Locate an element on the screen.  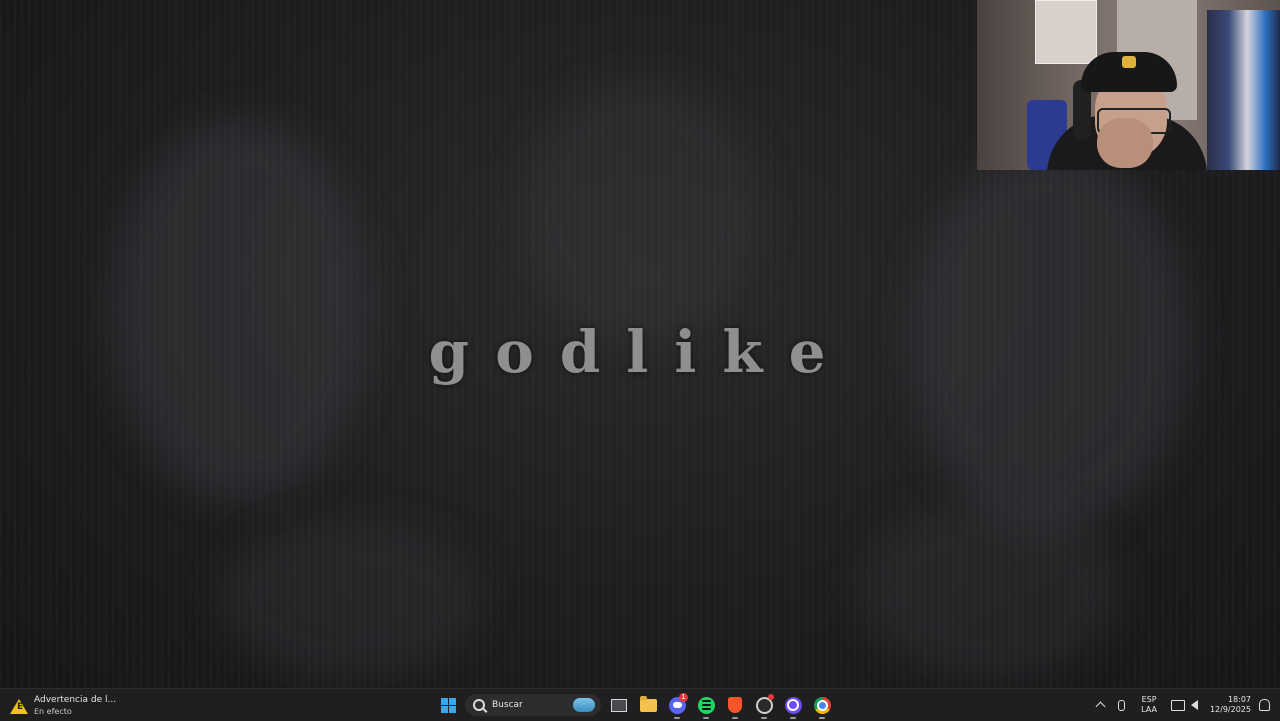
brave-button is located at coordinates (735, 706).